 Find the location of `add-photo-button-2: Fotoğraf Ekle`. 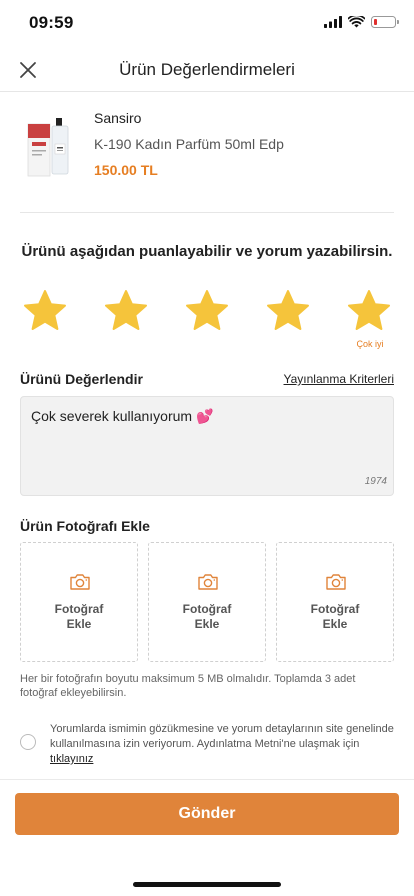

add-photo-button-2: Fotoğraf Ekle is located at coordinates (207, 602).